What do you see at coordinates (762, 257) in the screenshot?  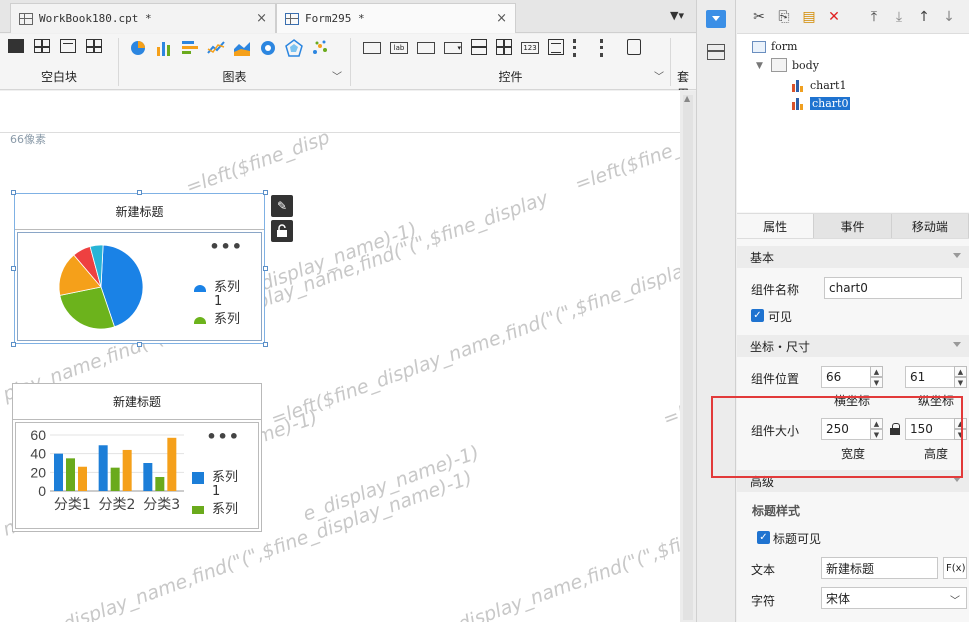 I see `section-title: 基本` at bounding box center [762, 257].